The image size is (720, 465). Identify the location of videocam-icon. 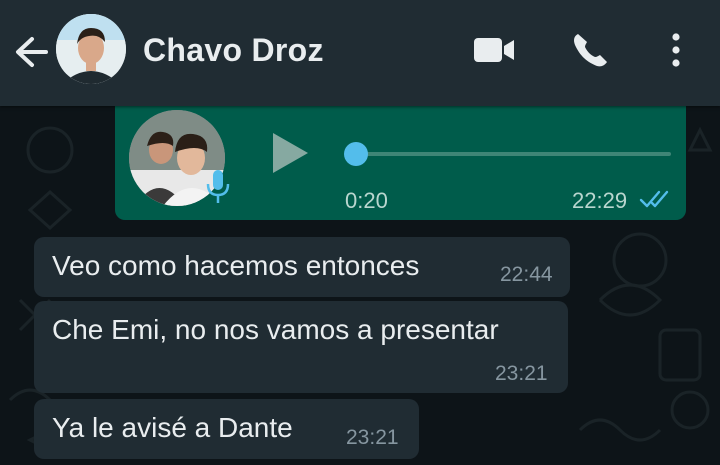
(494, 50).